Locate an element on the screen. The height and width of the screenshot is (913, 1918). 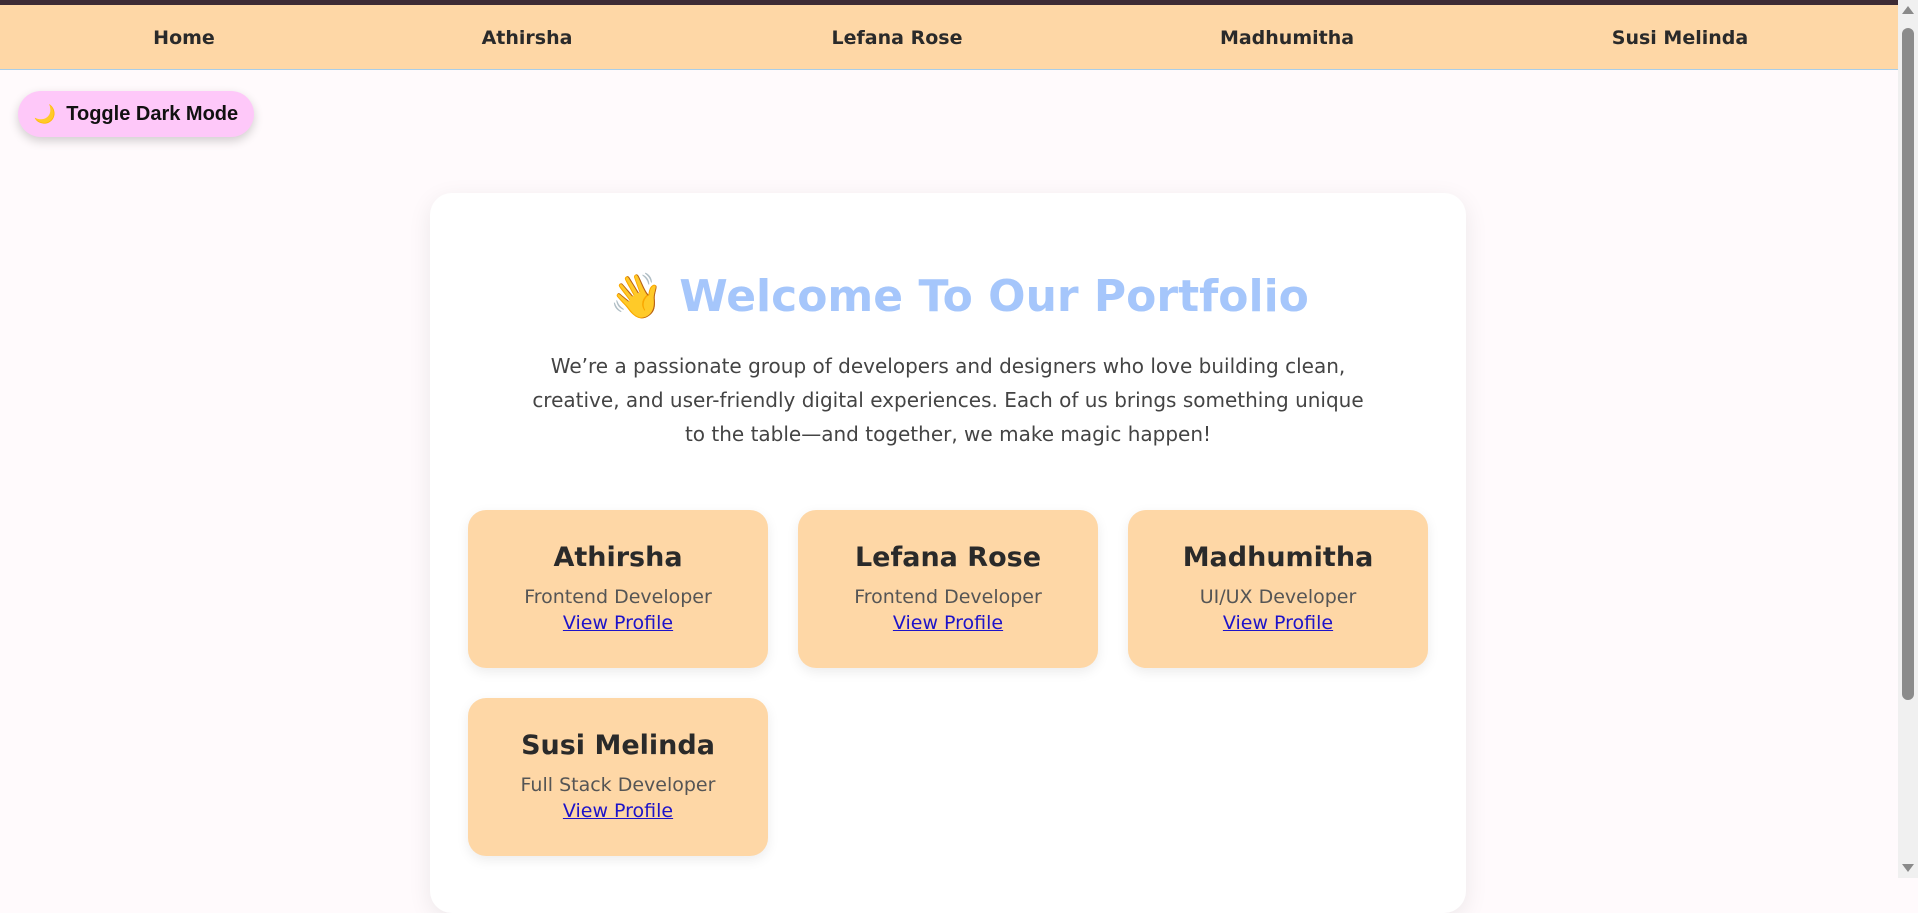
page-title-text: Welcome To Our Portfolio is located at coordinates (994, 296).